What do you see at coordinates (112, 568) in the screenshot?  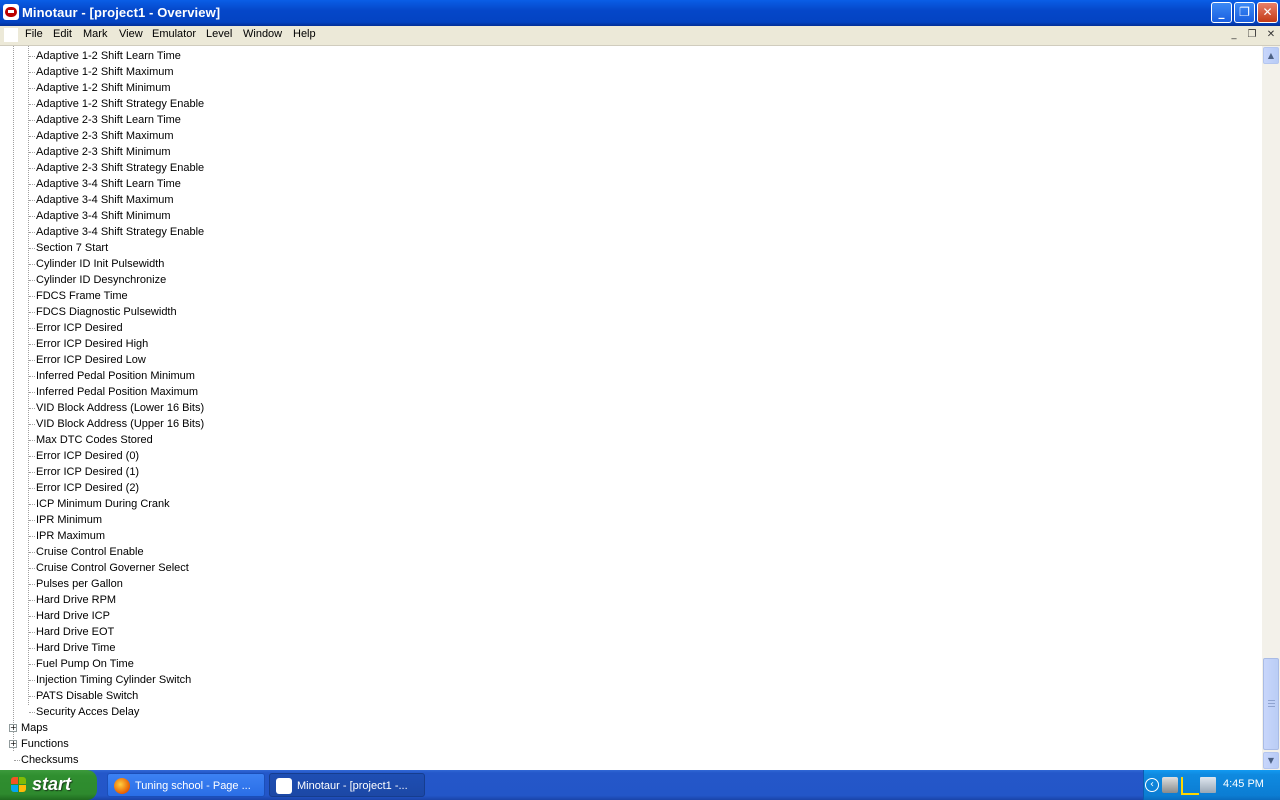 I see `tree-item: Cruise Control Governer Select` at bounding box center [112, 568].